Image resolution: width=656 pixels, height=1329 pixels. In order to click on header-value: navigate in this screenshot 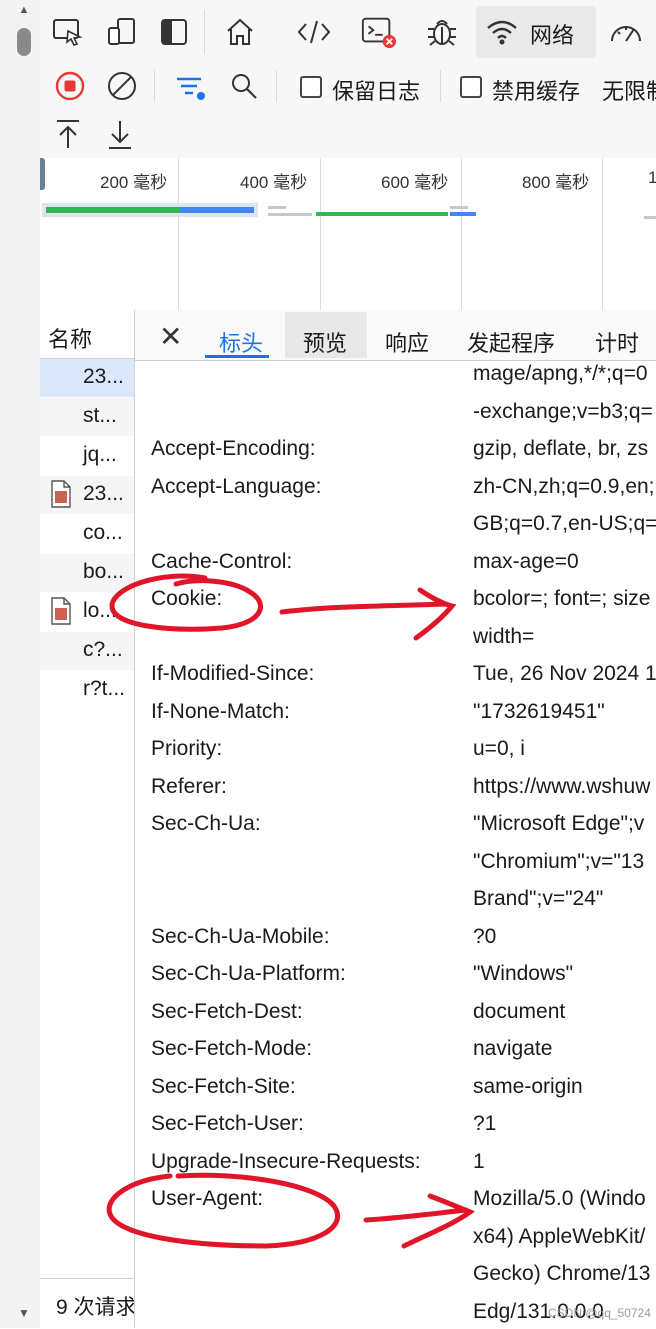, I will do `click(512, 1049)`.